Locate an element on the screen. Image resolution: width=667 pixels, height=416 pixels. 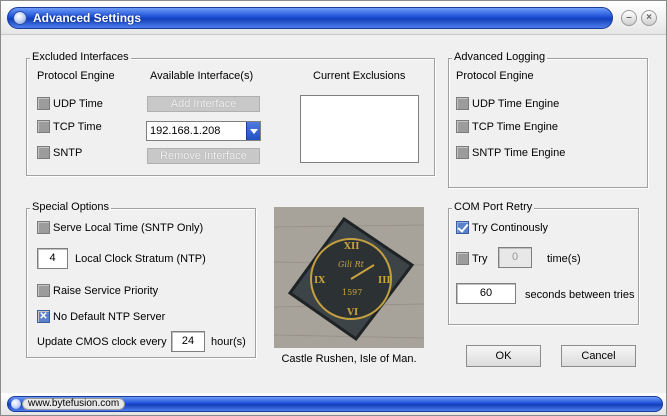
window-title: Advanced Settings is located at coordinates (87, 18).